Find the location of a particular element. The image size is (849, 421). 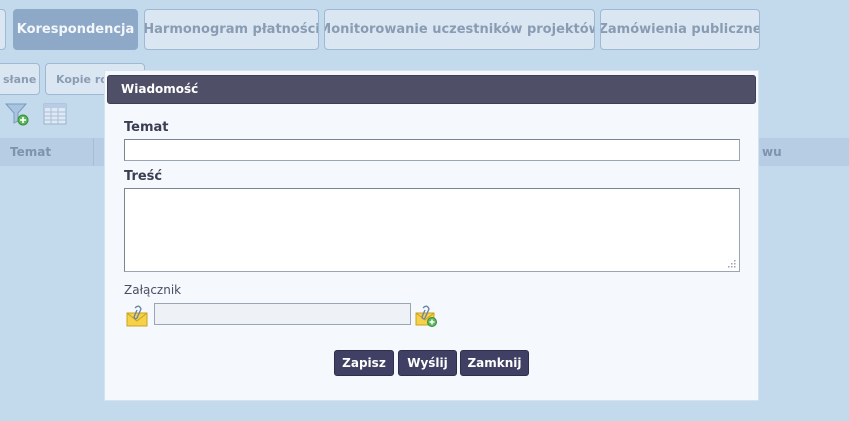

body-textarea is located at coordinates (432, 230).